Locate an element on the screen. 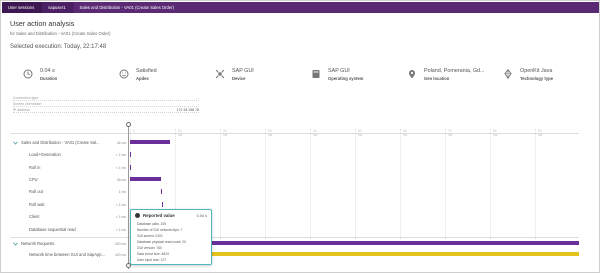  selected-execution: Selected execution: Today, 22:17:48 is located at coordinates (58, 47).